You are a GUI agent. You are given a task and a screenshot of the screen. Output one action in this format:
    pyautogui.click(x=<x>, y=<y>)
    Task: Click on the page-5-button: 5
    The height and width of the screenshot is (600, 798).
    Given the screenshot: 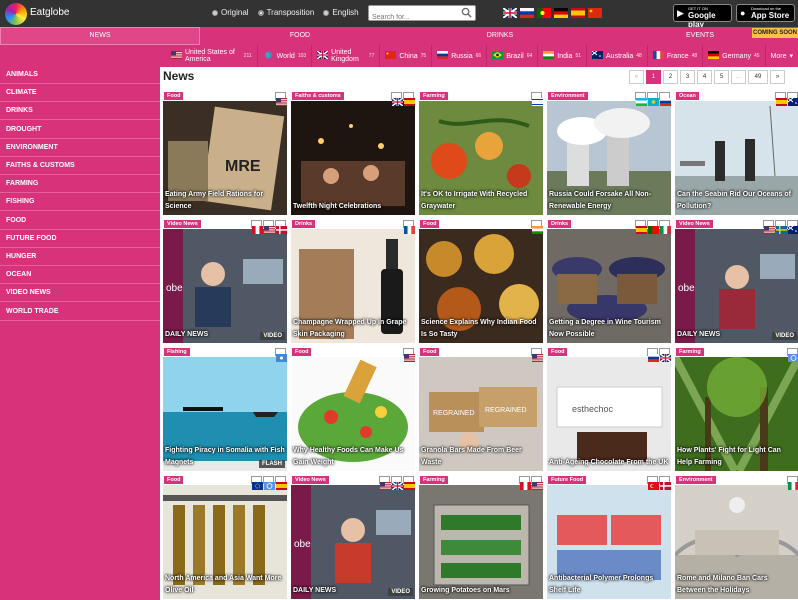 What is the action you would take?
    pyautogui.click(x=721, y=77)
    